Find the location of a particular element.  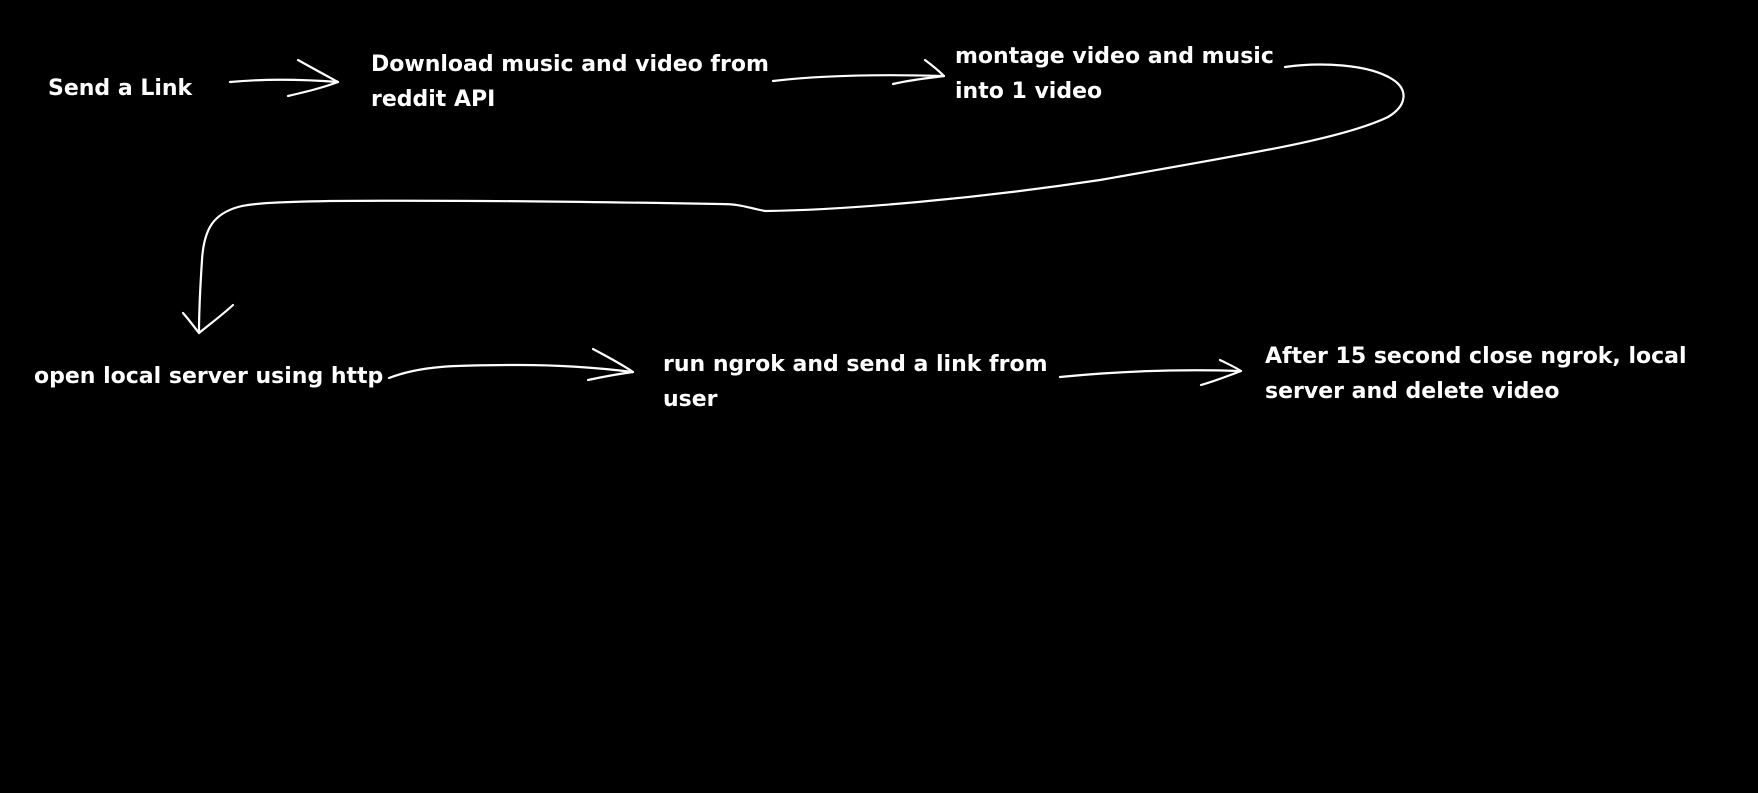

arrowhead-send-link-to-download is located at coordinates (313, 78).